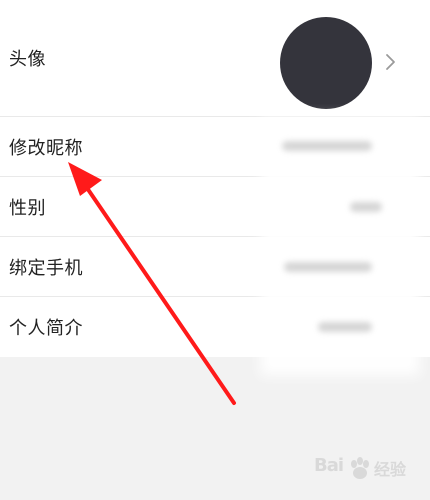 This screenshot has width=430, height=500. What do you see at coordinates (328, 267) in the screenshot?
I see `blurred-value-phone` at bounding box center [328, 267].